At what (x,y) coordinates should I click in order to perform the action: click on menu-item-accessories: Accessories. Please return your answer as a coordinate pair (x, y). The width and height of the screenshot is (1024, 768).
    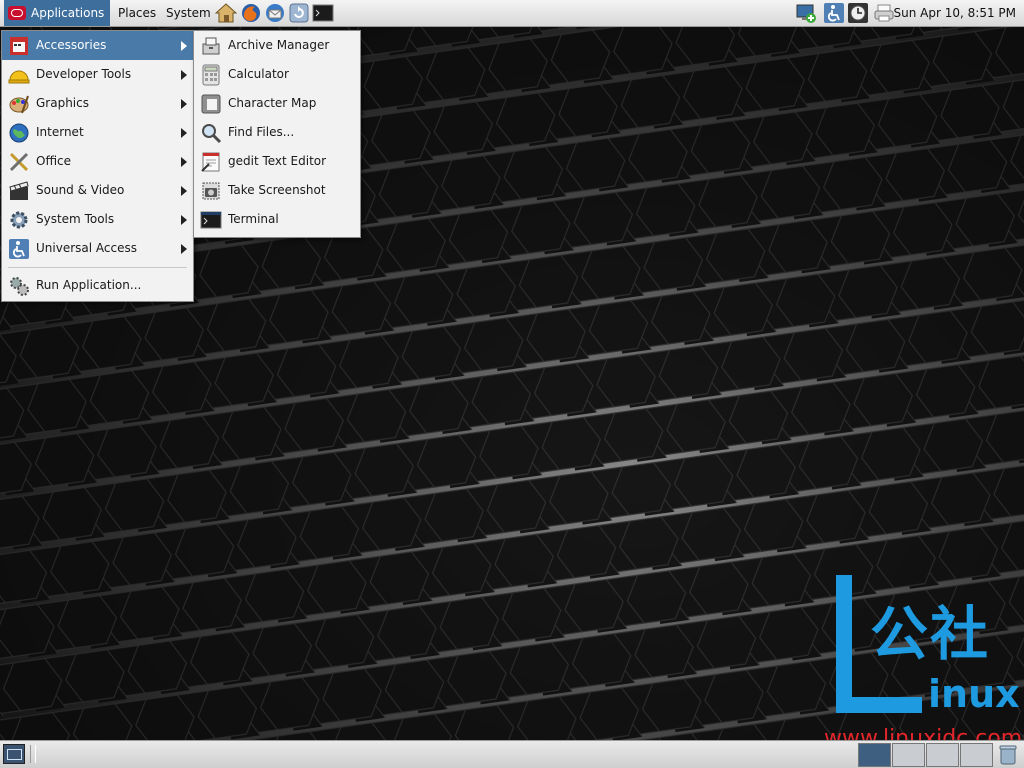
    Looking at the image, I should click on (97, 45).